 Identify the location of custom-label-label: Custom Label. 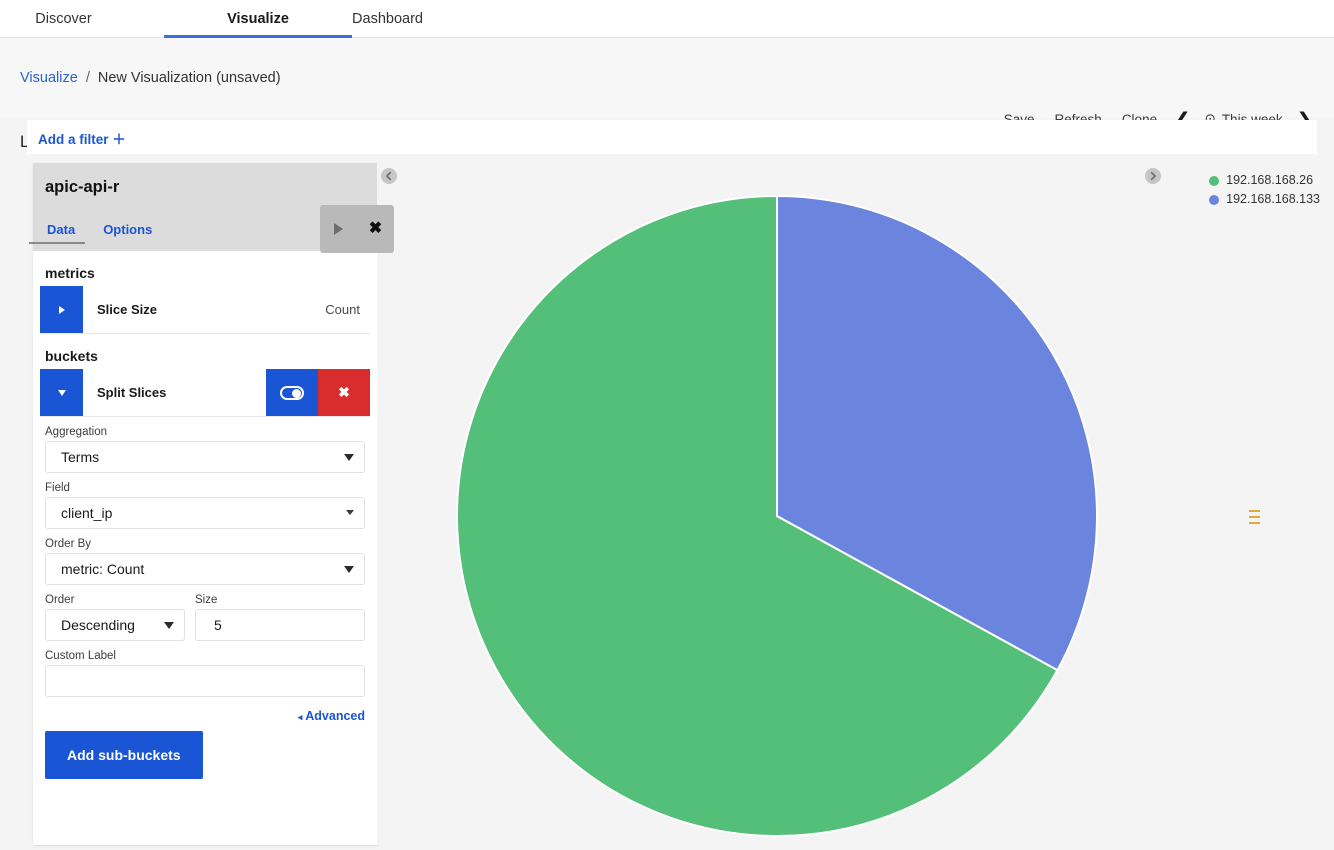
(205, 656).